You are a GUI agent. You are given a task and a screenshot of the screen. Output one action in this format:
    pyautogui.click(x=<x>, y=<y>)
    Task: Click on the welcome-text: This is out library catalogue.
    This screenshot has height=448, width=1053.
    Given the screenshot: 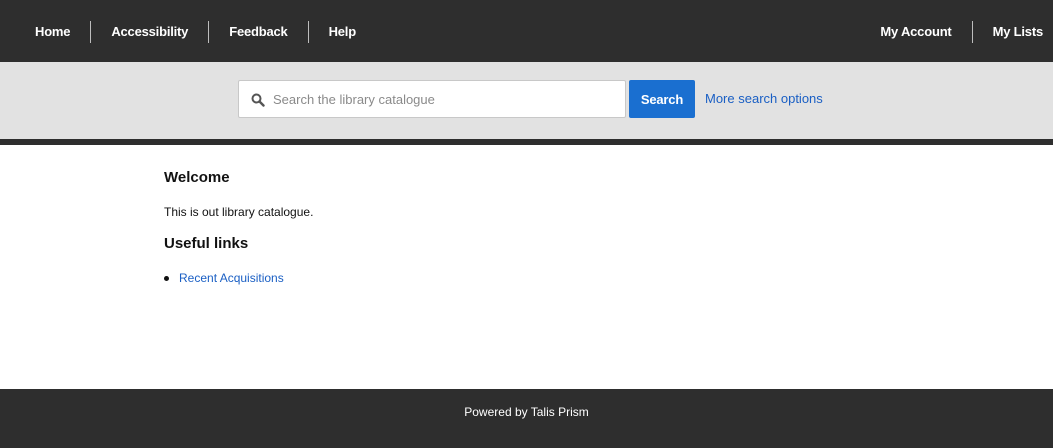 What is the action you would take?
    pyautogui.click(x=239, y=212)
    